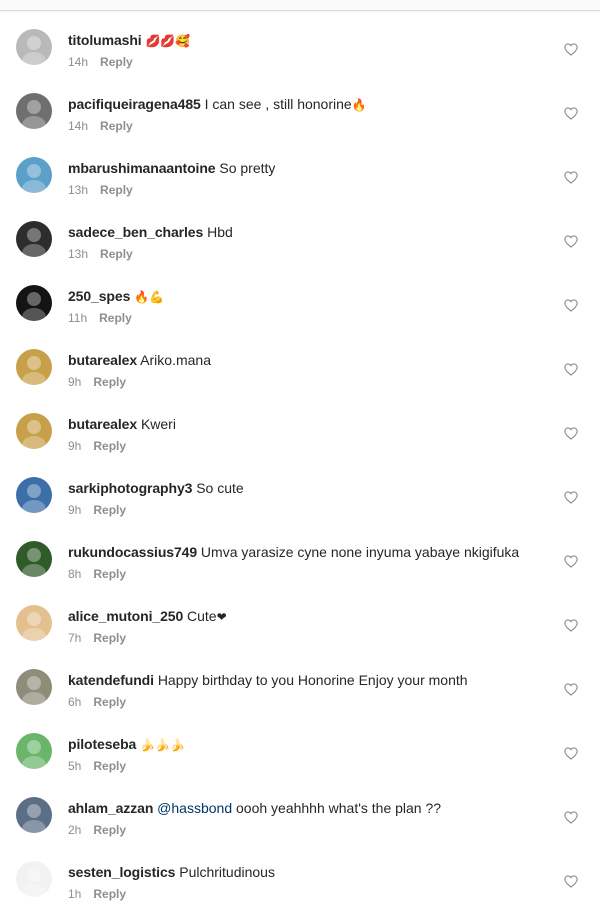 The height and width of the screenshot is (907, 600). I want to click on comment-meta: 8h Reply, so click(97, 574).